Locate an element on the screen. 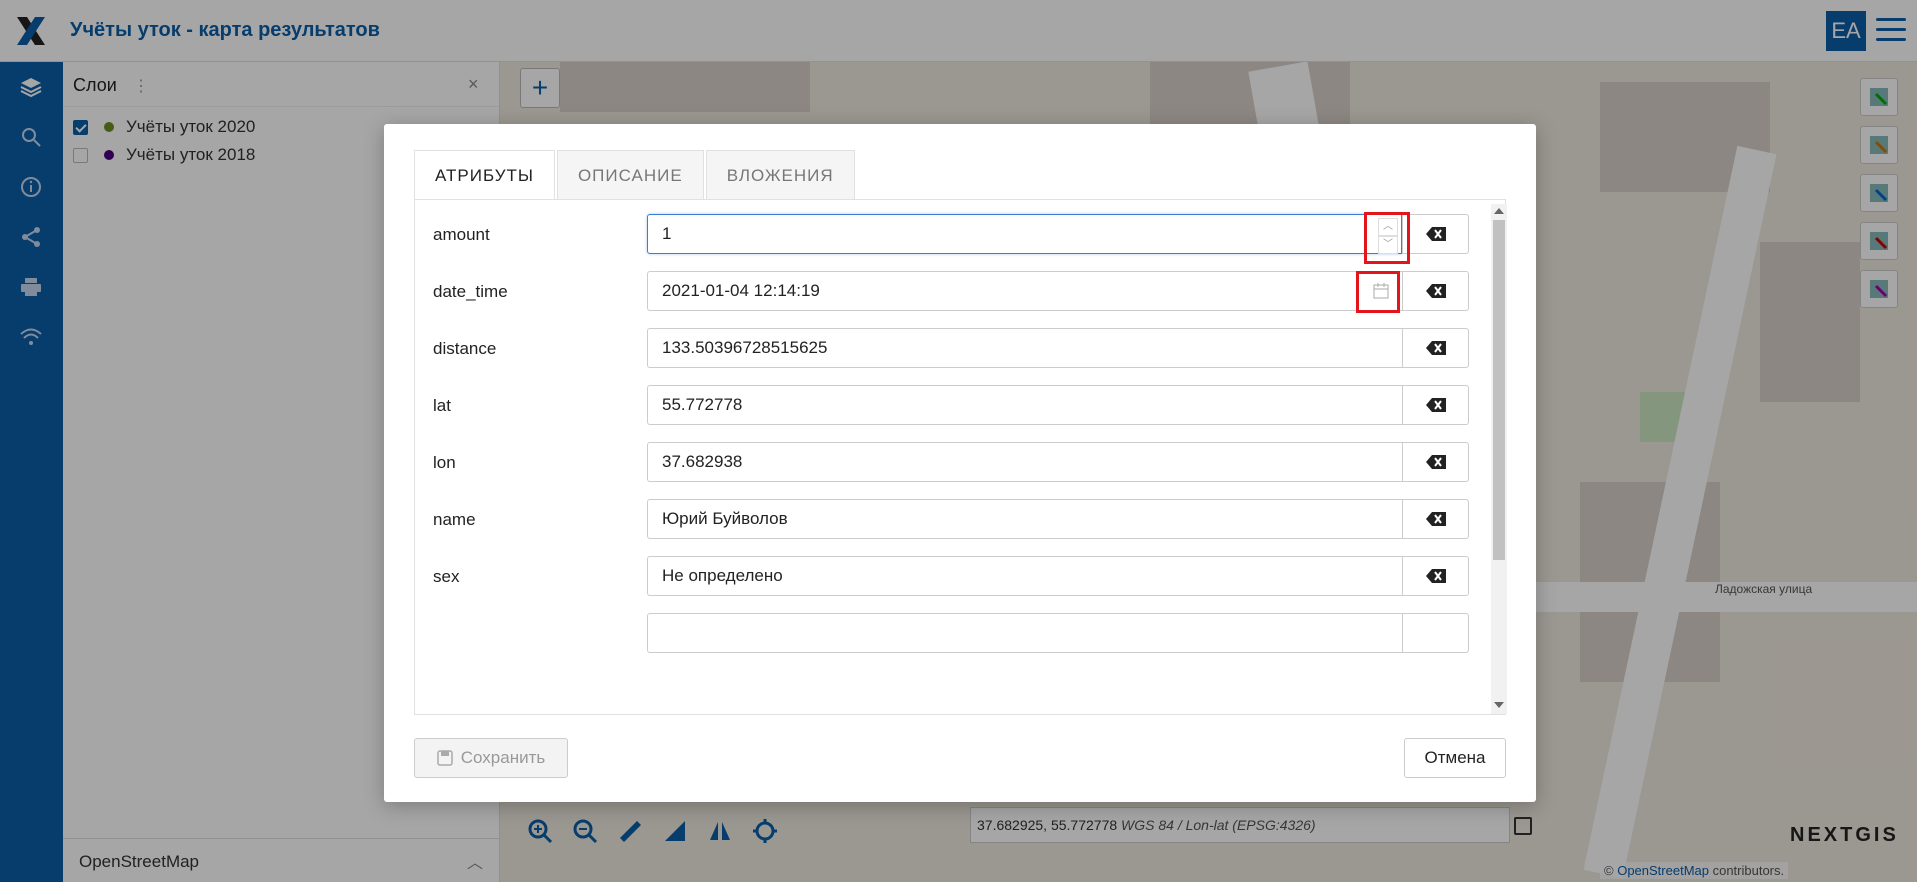 The width and height of the screenshot is (1917, 882). dialog-tabs: АТРИБУТЫ ОПИСАНИЕ ВЛОЖЕНИЯ is located at coordinates (635, 175).